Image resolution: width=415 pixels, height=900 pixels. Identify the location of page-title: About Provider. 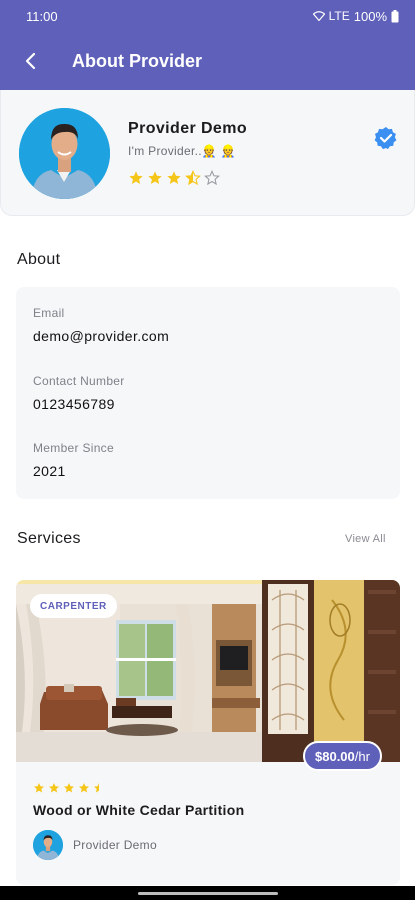
(137, 60).